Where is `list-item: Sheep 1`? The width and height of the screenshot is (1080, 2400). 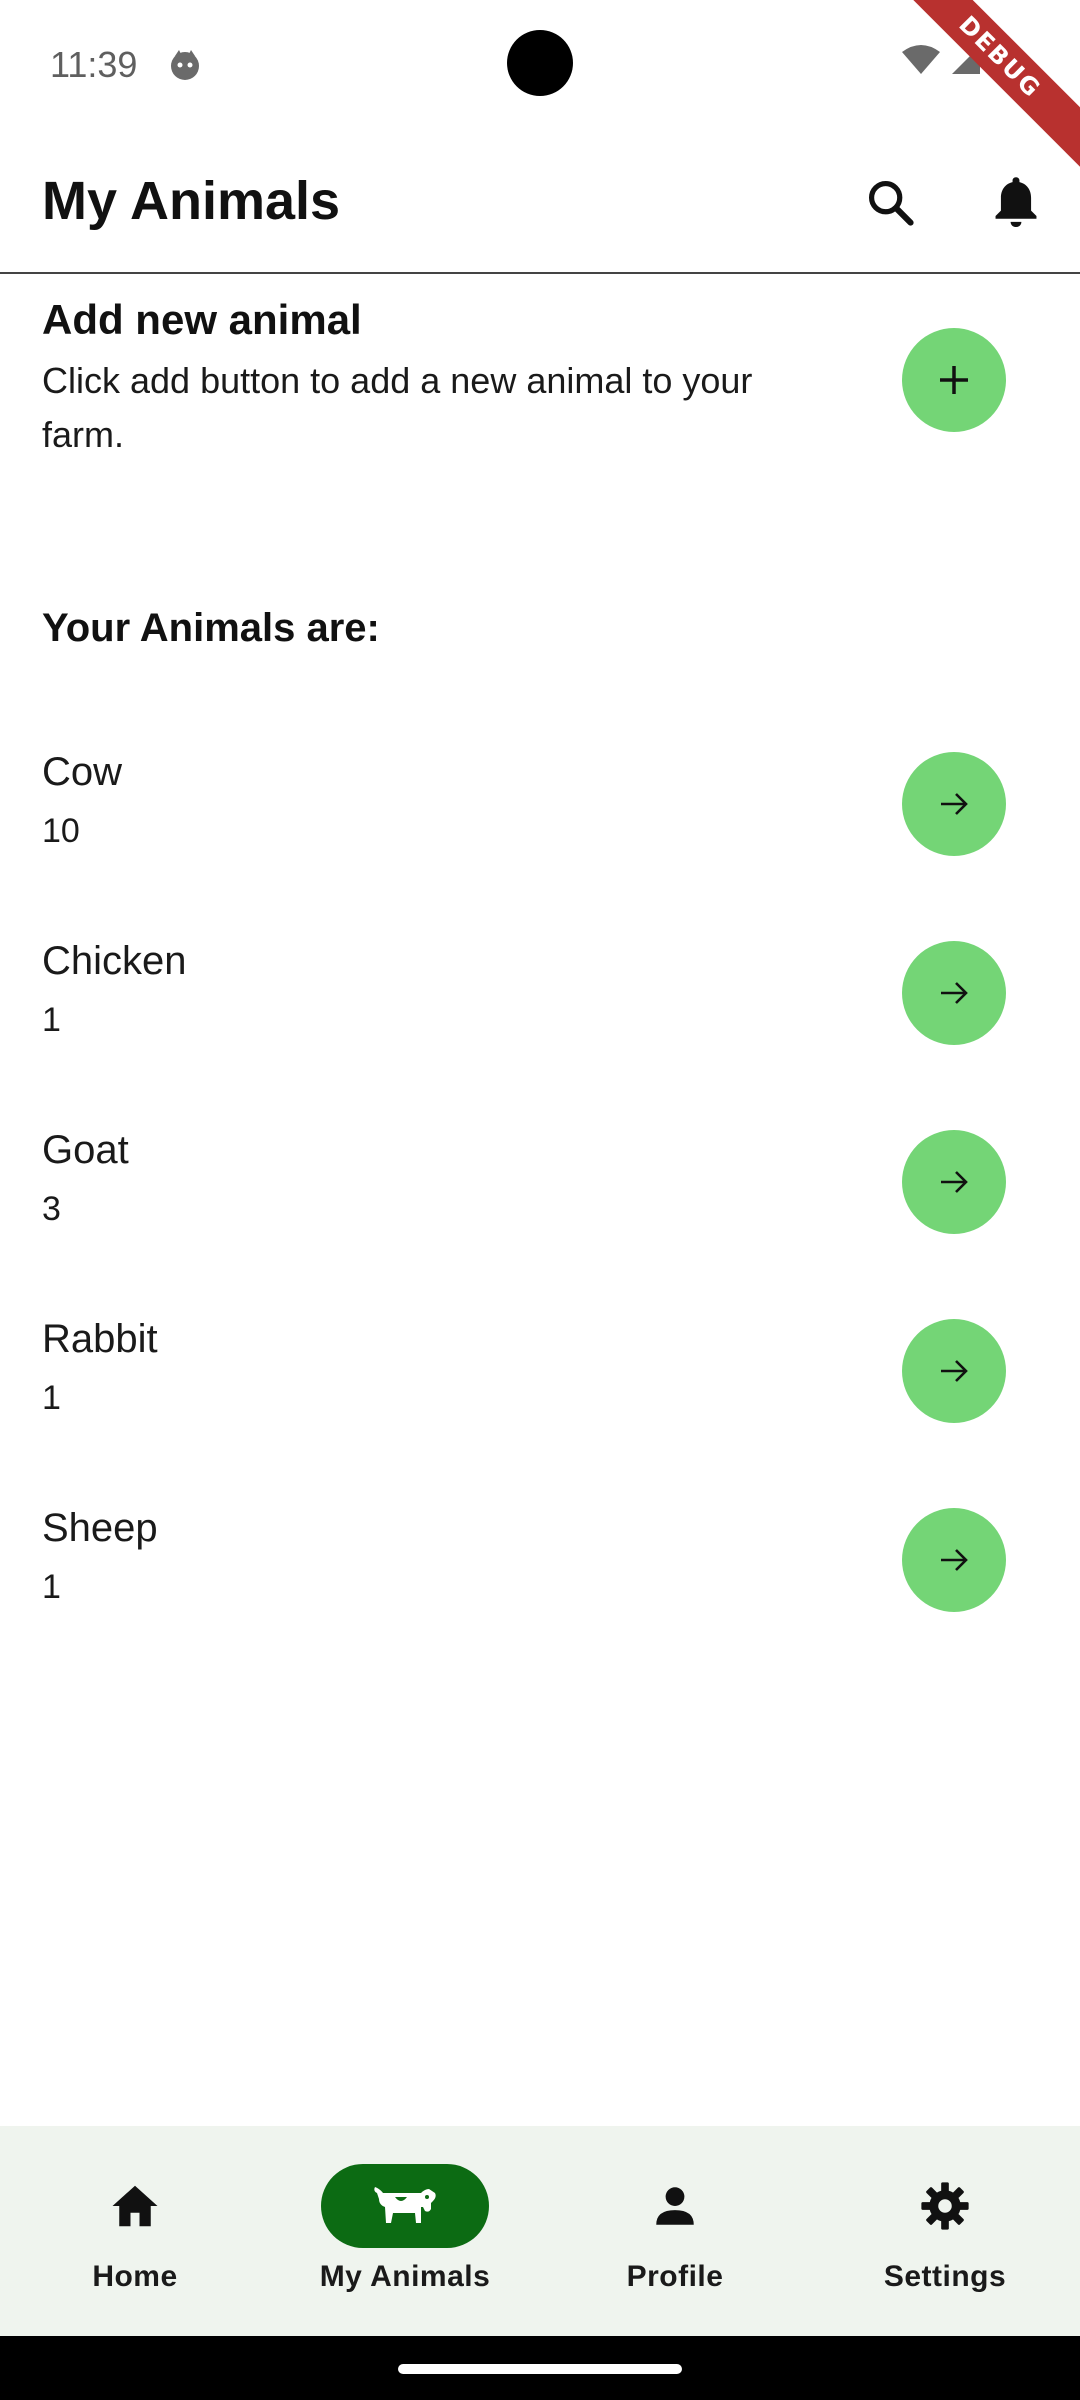 list-item: Sheep 1 is located at coordinates (540, 1570).